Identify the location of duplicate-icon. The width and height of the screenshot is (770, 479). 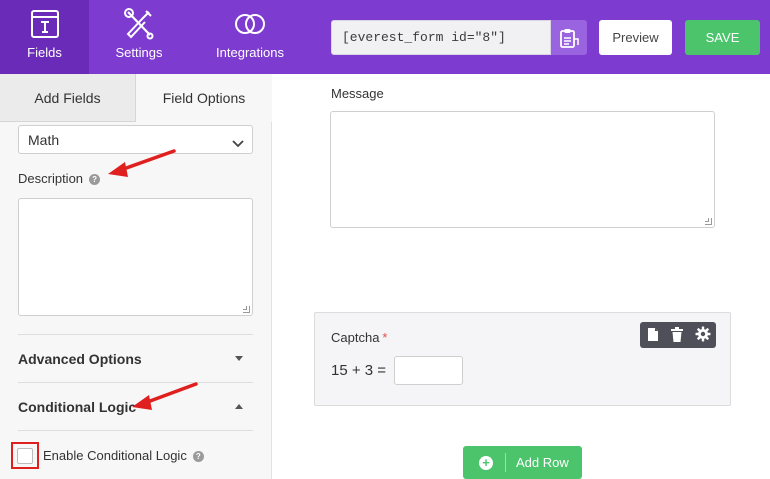
(653, 337).